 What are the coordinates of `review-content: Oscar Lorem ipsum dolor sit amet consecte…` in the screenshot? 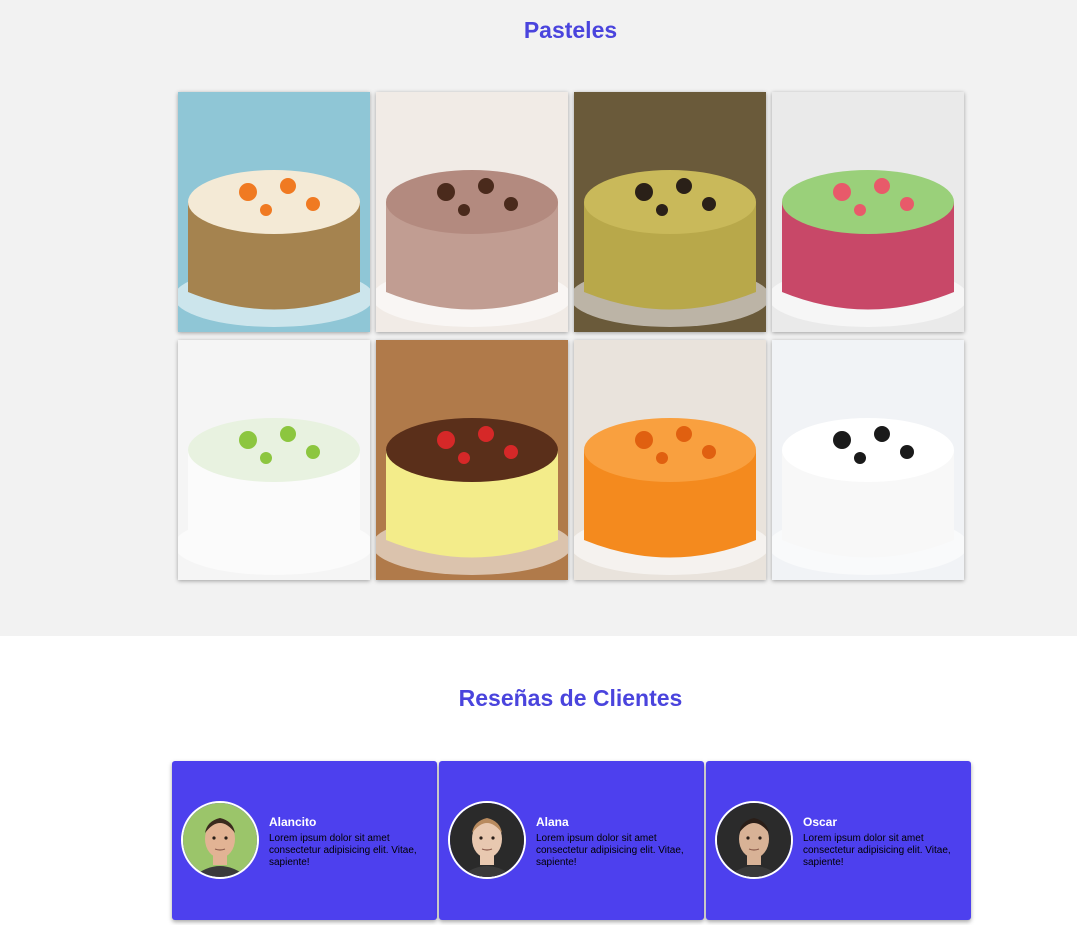 It's located at (885, 842).